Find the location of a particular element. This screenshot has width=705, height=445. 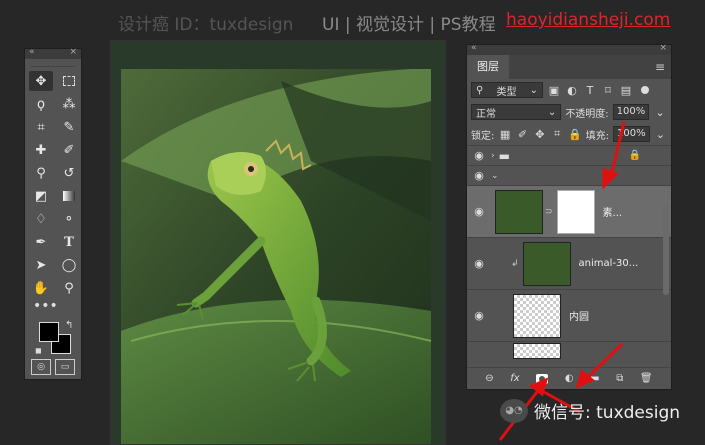

wechat-id-text: 微信号: tuxdesign is located at coordinates (607, 413).